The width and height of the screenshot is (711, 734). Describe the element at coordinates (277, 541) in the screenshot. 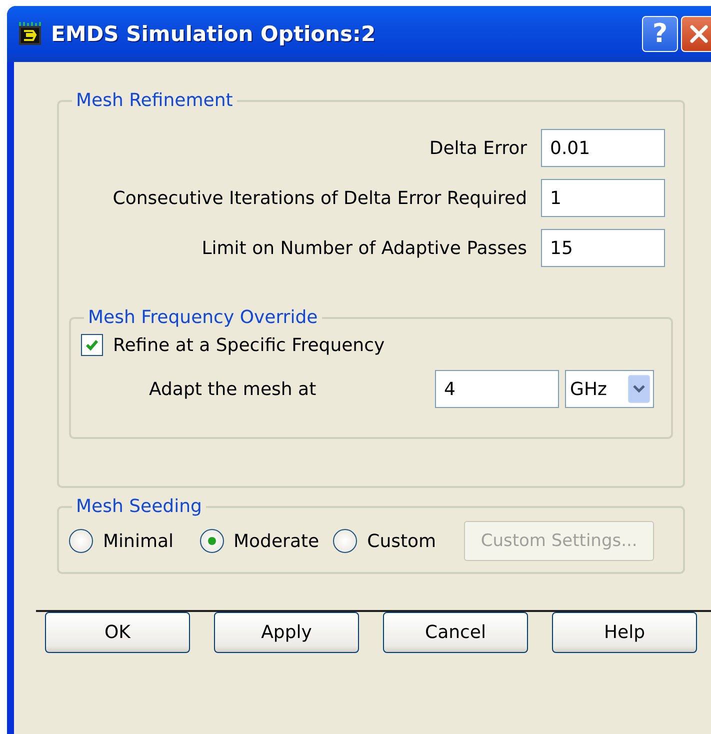

I see `radio-label: Moderate` at that location.